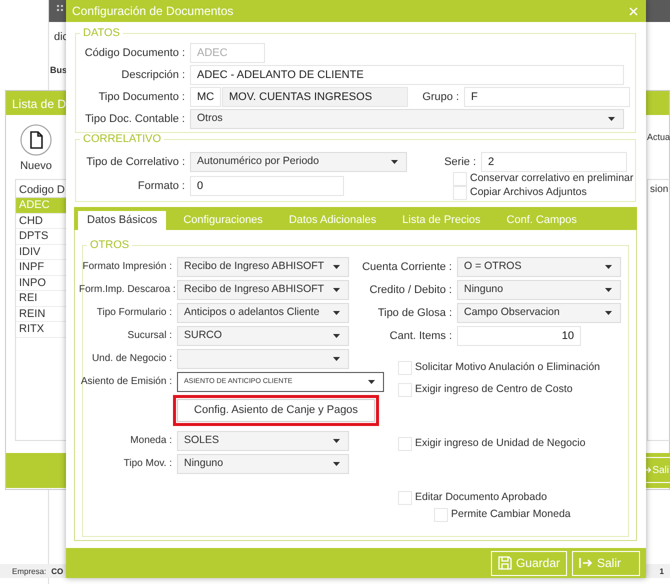  I want to click on field-label: Cuenta Corriente :, so click(406, 267).